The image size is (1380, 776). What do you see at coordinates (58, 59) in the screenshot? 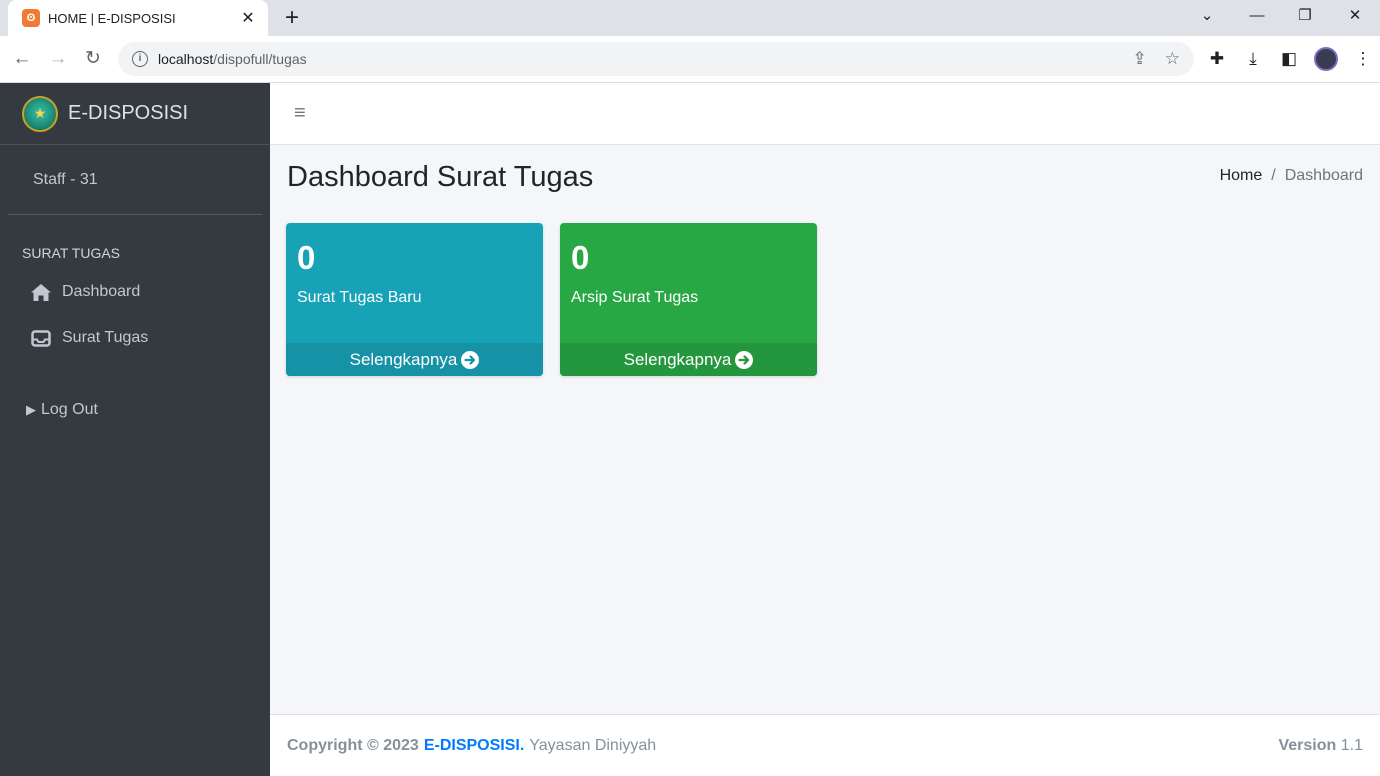
I see `forward-button: →` at bounding box center [58, 59].